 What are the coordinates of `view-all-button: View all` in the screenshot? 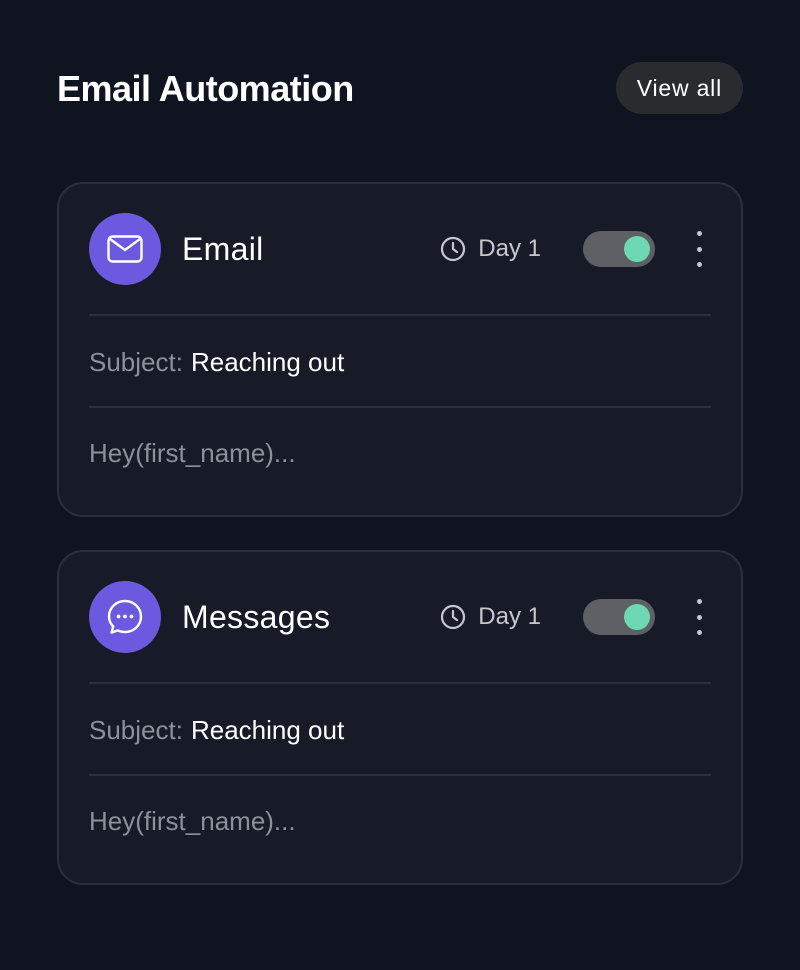 It's located at (679, 88).